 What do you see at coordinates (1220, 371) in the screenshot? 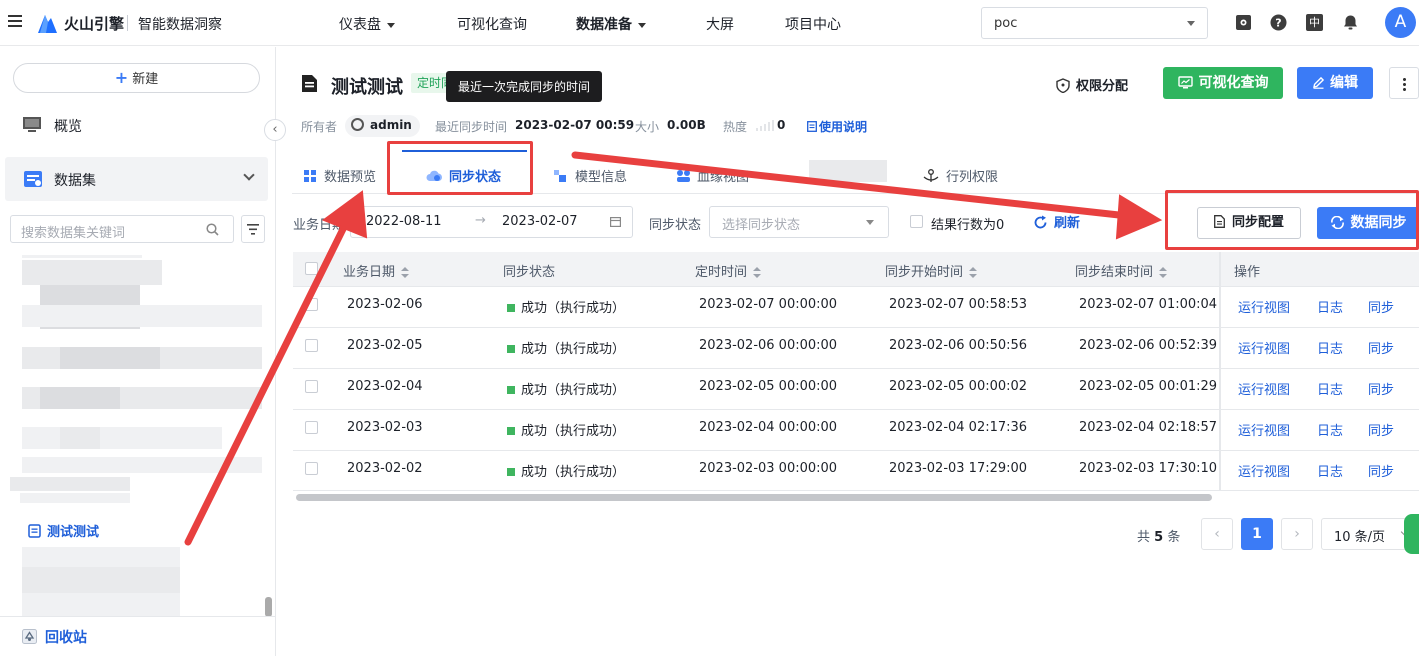
I see `fixed-column-shadow` at bounding box center [1220, 371].